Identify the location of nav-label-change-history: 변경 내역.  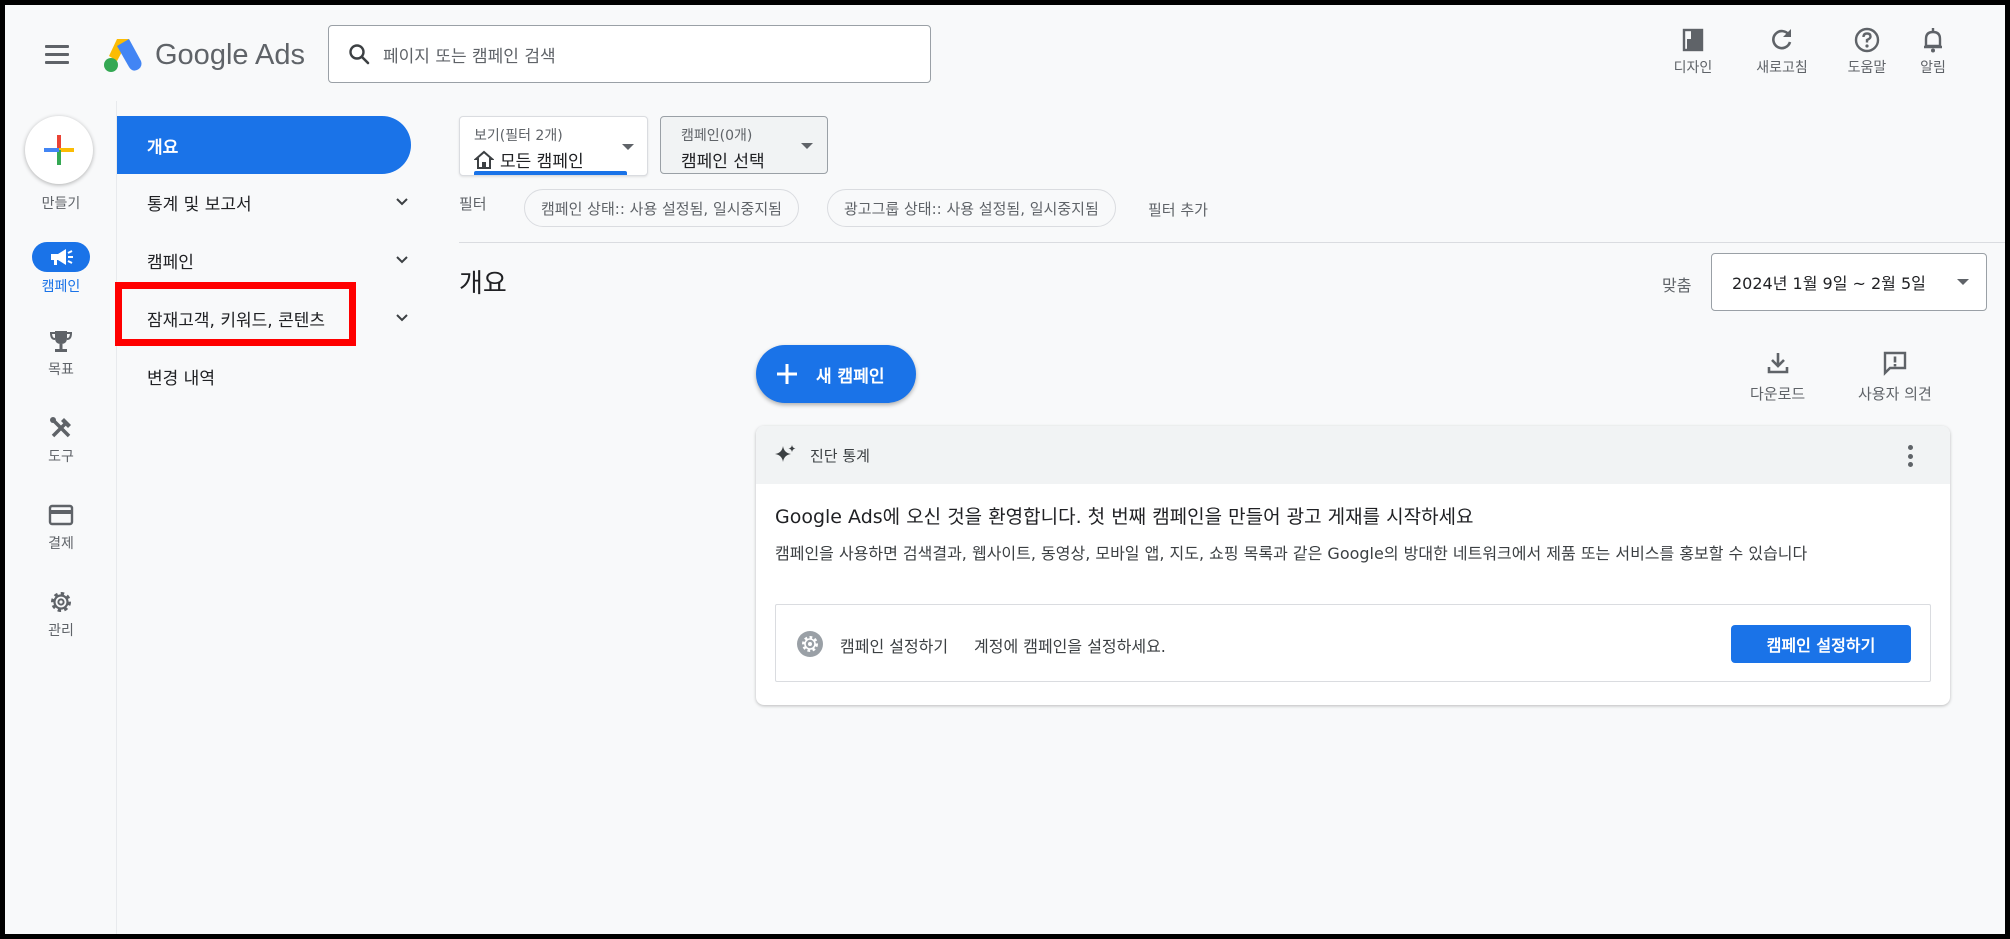
(181, 378).